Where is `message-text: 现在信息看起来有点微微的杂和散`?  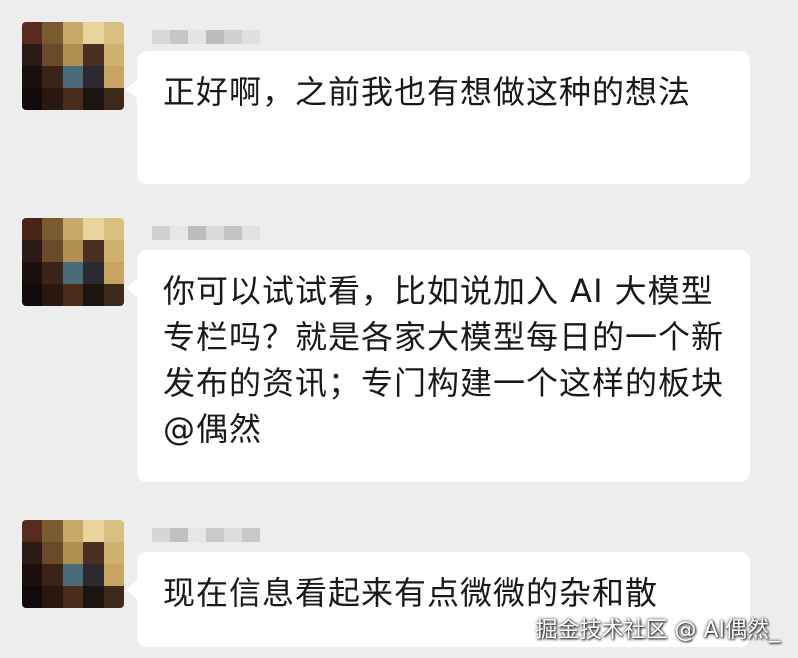 message-text: 现在信息看起来有点微微的杂和散 is located at coordinates (411, 593).